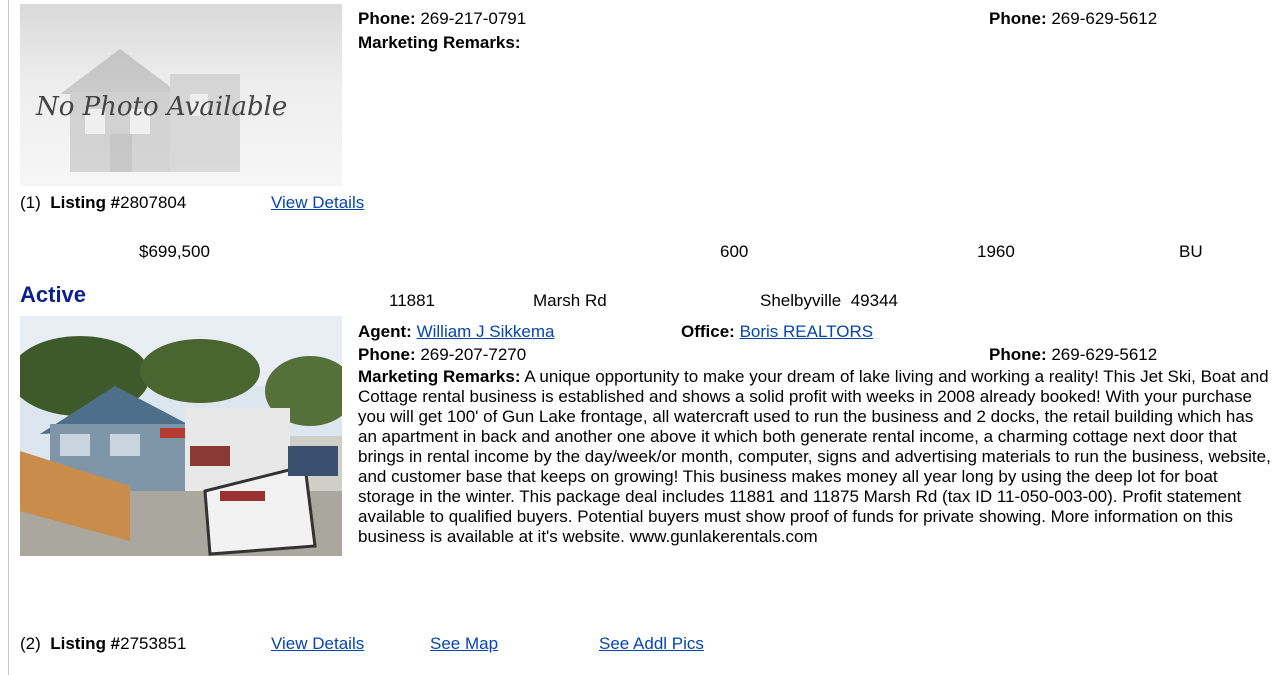 This screenshot has height=675, width=1283. What do you see at coordinates (385, 331) in the screenshot?
I see `agent-label: Agent:` at bounding box center [385, 331].